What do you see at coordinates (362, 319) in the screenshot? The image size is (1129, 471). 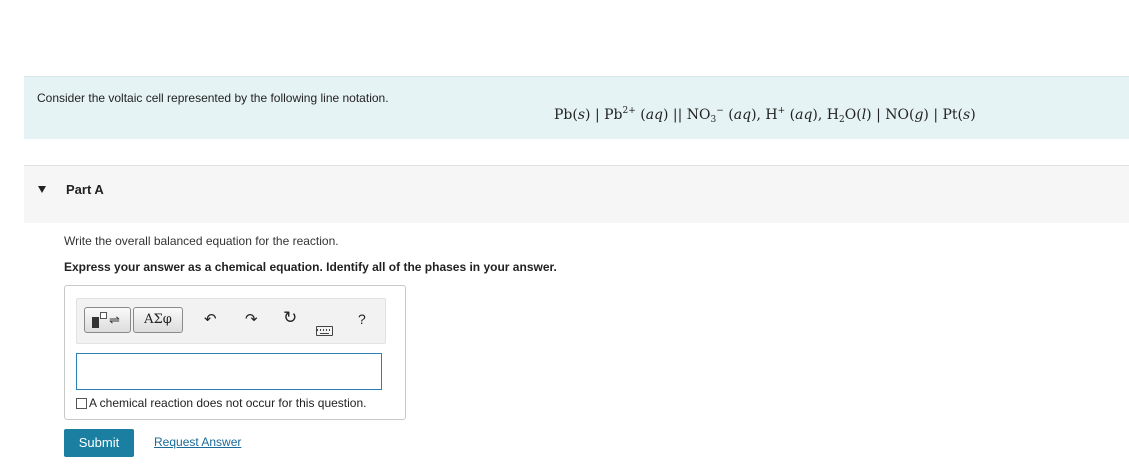 I see `help-icon: ?` at bounding box center [362, 319].